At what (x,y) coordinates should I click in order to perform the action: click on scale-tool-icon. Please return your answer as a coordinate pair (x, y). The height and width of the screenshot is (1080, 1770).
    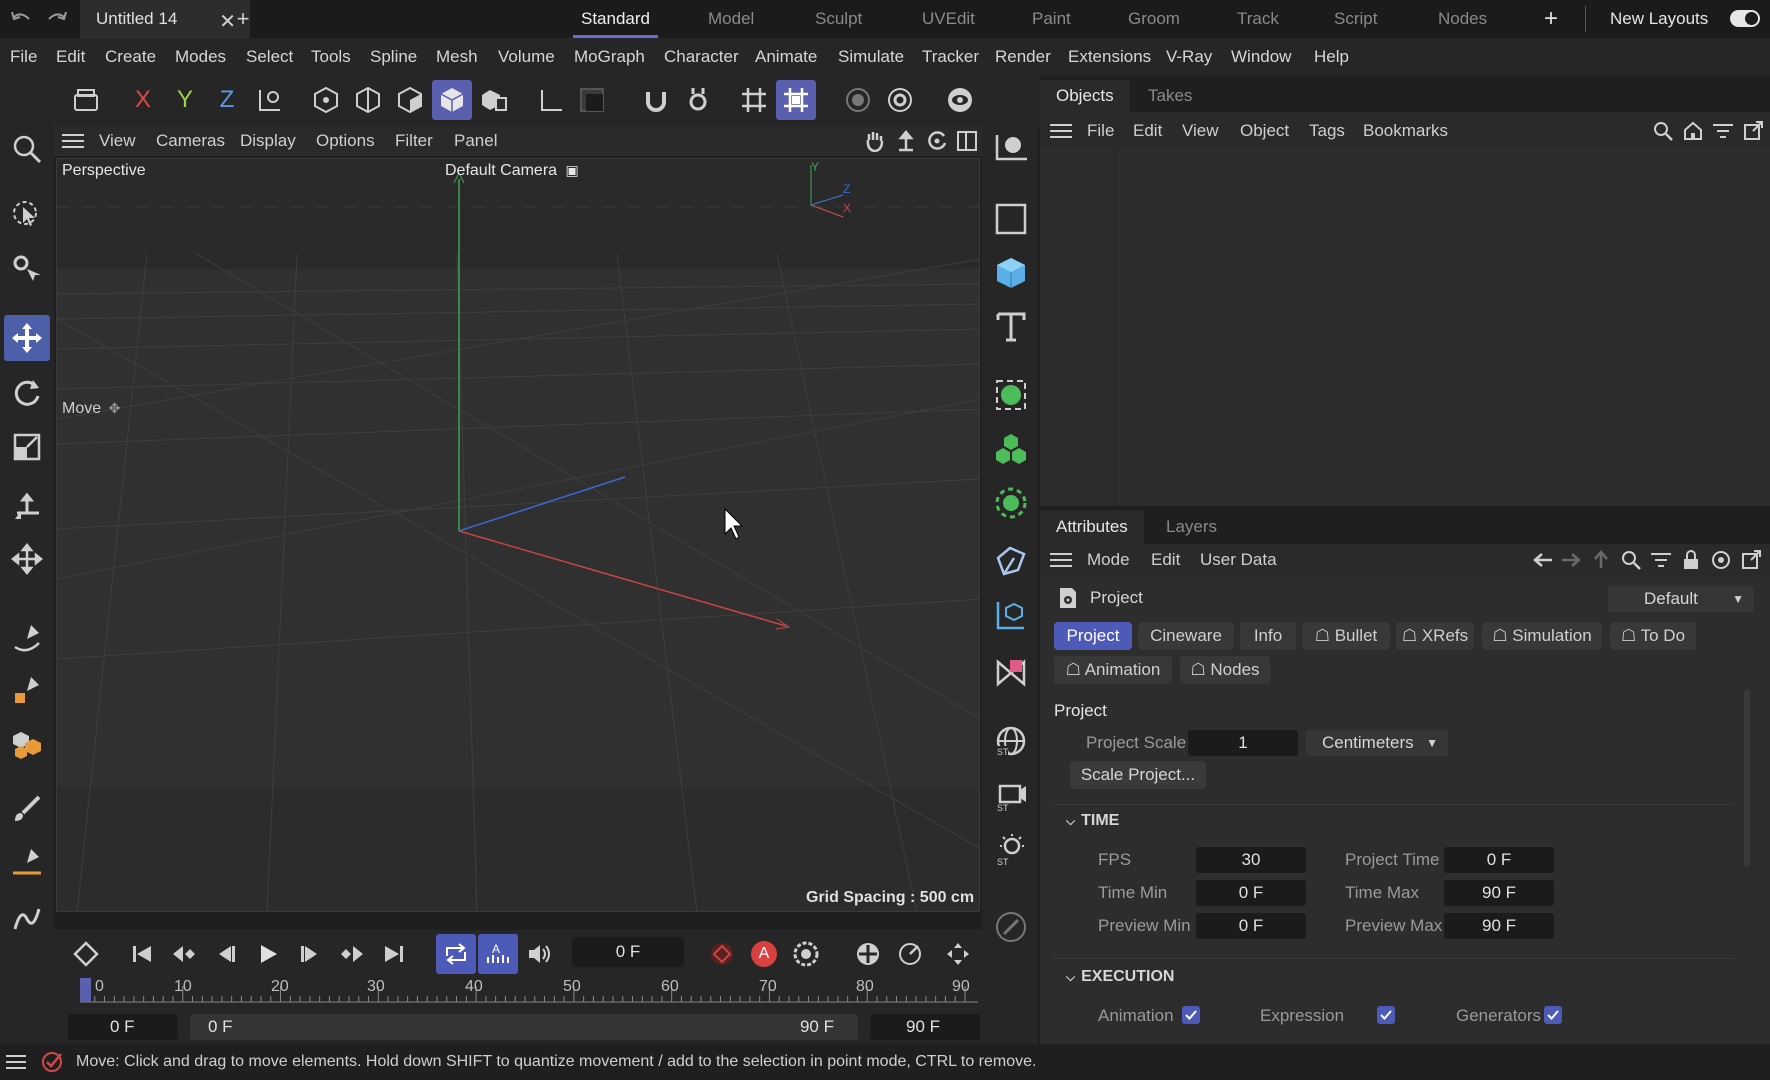
    Looking at the image, I should click on (27, 447).